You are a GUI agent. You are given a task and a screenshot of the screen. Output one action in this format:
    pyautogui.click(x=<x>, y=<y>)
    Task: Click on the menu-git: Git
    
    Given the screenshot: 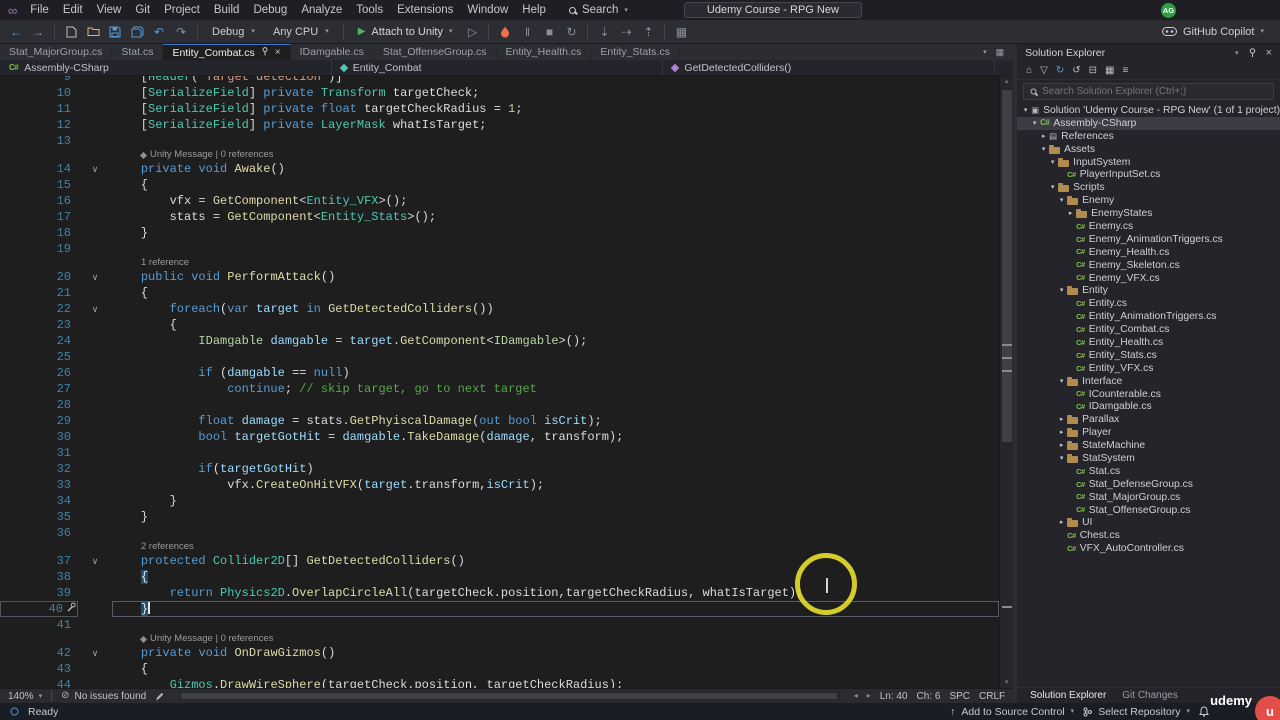 What is the action you would take?
    pyautogui.click(x=142, y=10)
    